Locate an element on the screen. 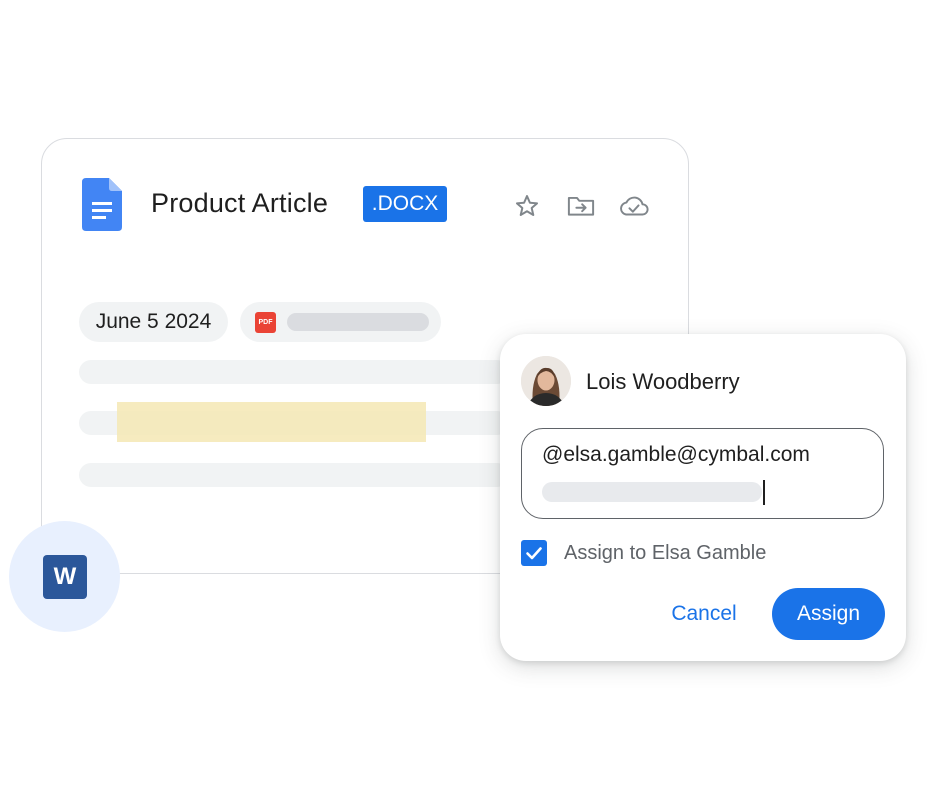  mention-text: @elsa.gamble@cymbal.com is located at coordinates (676, 454).